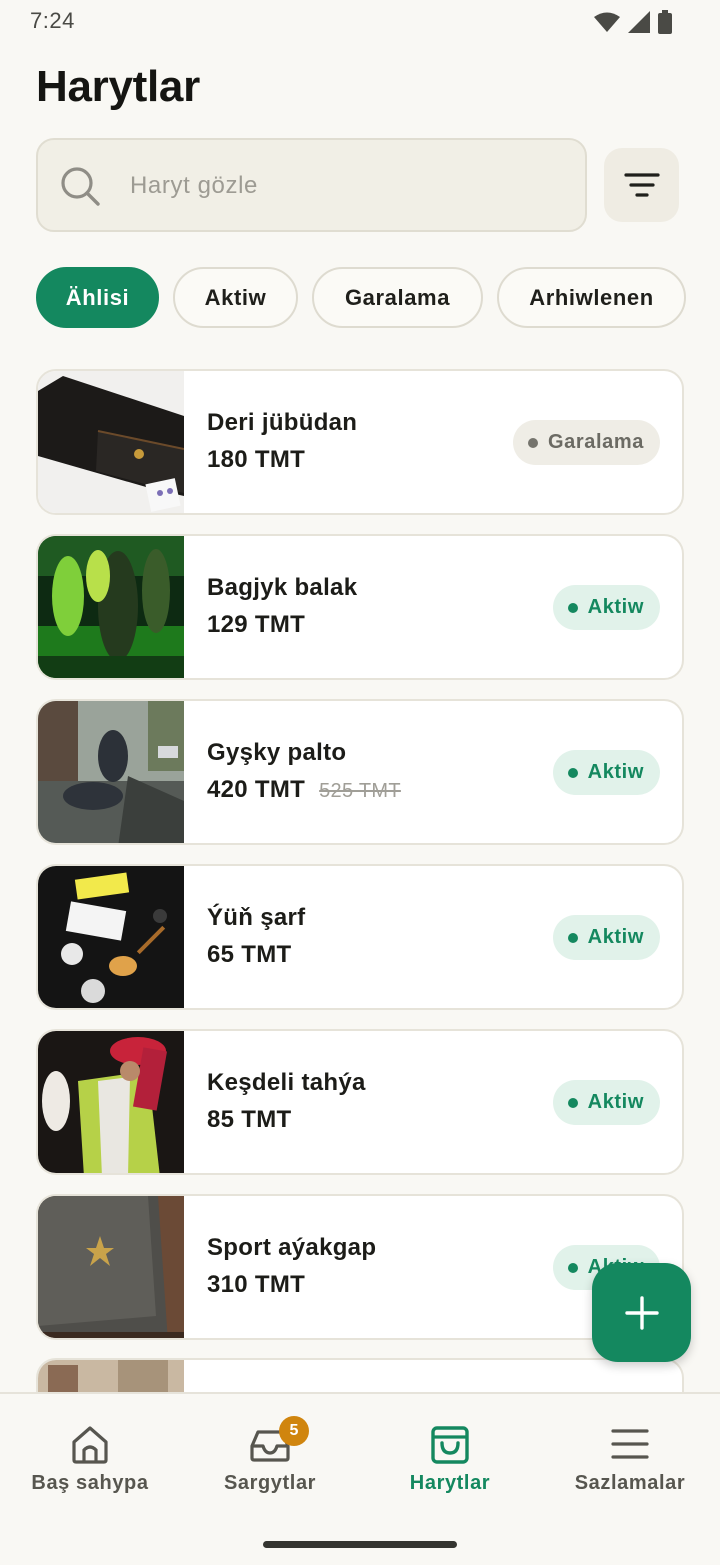 The height and width of the screenshot is (1565, 720). What do you see at coordinates (292, 1247) in the screenshot?
I see `product-name: Sport aýakgap` at bounding box center [292, 1247].